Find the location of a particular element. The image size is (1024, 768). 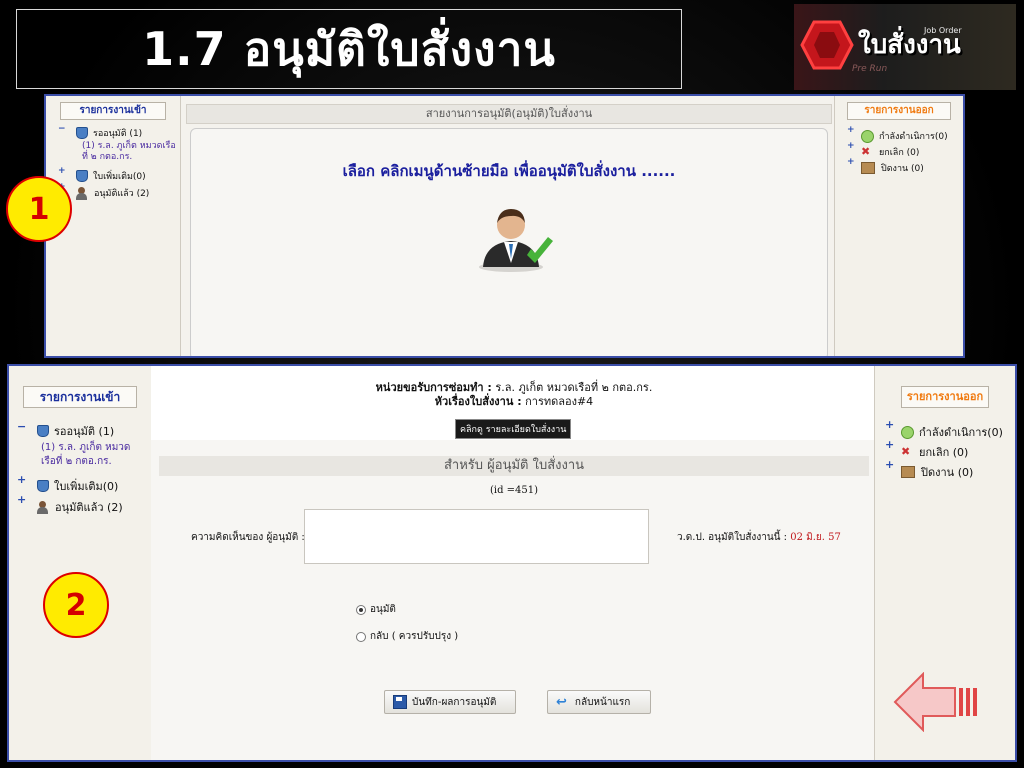

step-badge-2: 2 is located at coordinates (76, 605).